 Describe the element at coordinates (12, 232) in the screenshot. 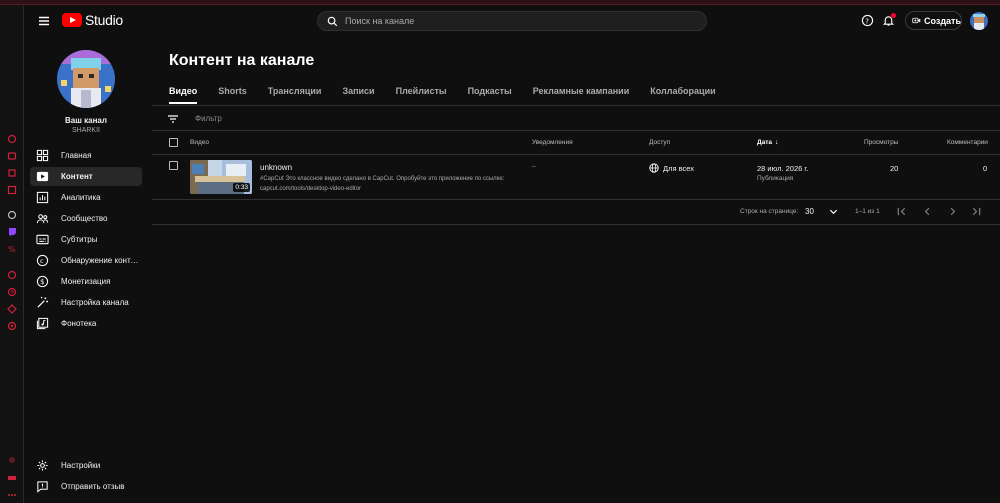

I see `twitch-icon` at that location.